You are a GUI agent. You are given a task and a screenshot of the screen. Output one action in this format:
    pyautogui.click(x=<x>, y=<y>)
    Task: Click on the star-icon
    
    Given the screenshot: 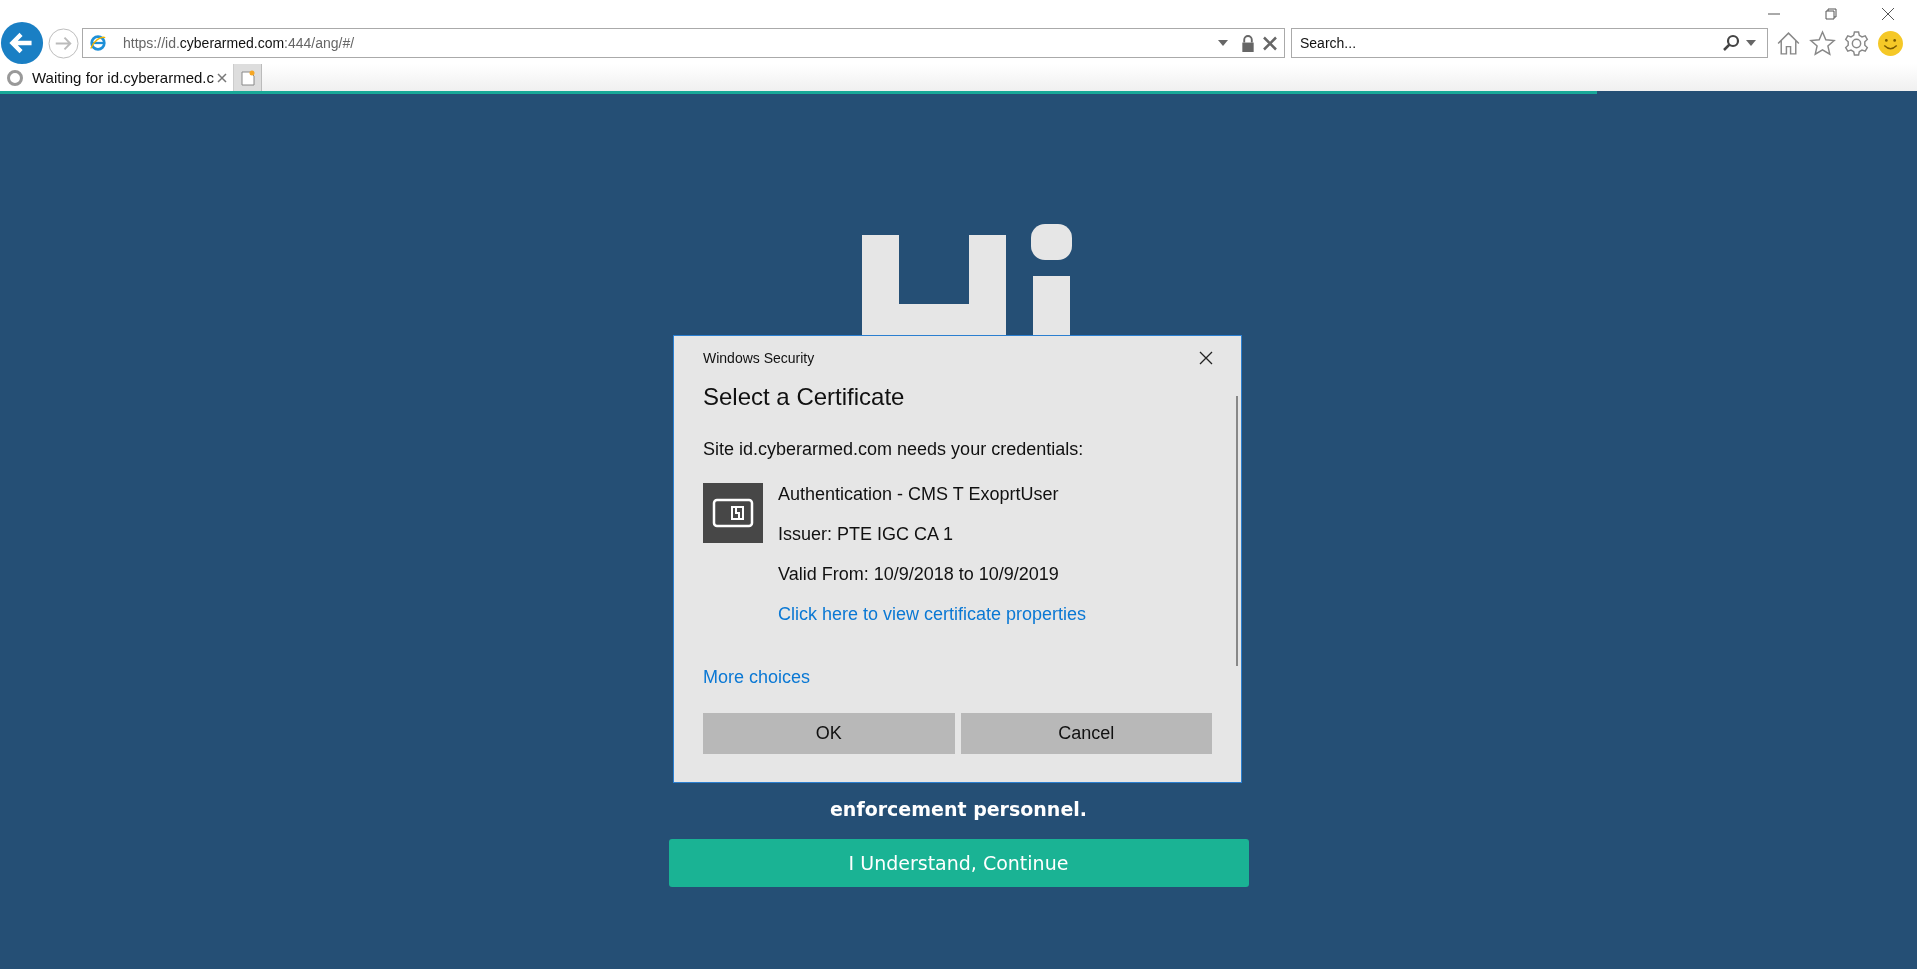 What is the action you would take?
    pyautogui.click(x=1822, y=43)
    